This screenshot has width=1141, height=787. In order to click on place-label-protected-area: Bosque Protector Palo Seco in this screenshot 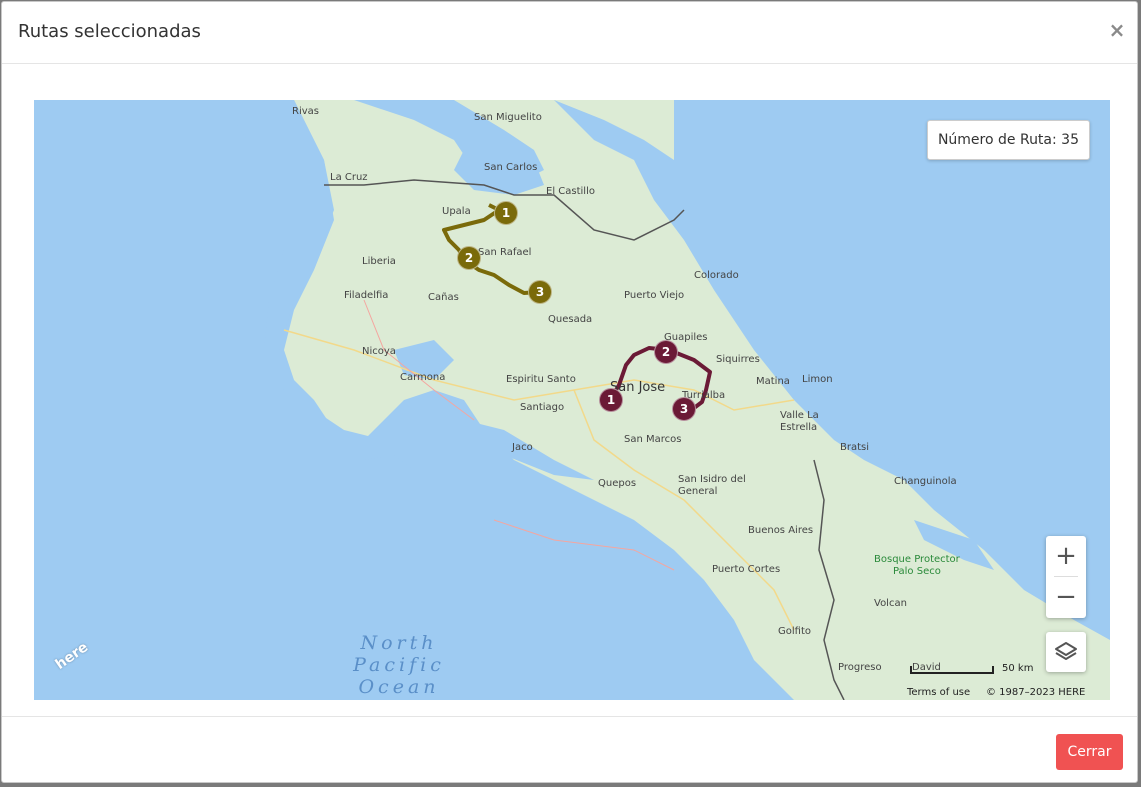, I will do `click(917, 565)`.